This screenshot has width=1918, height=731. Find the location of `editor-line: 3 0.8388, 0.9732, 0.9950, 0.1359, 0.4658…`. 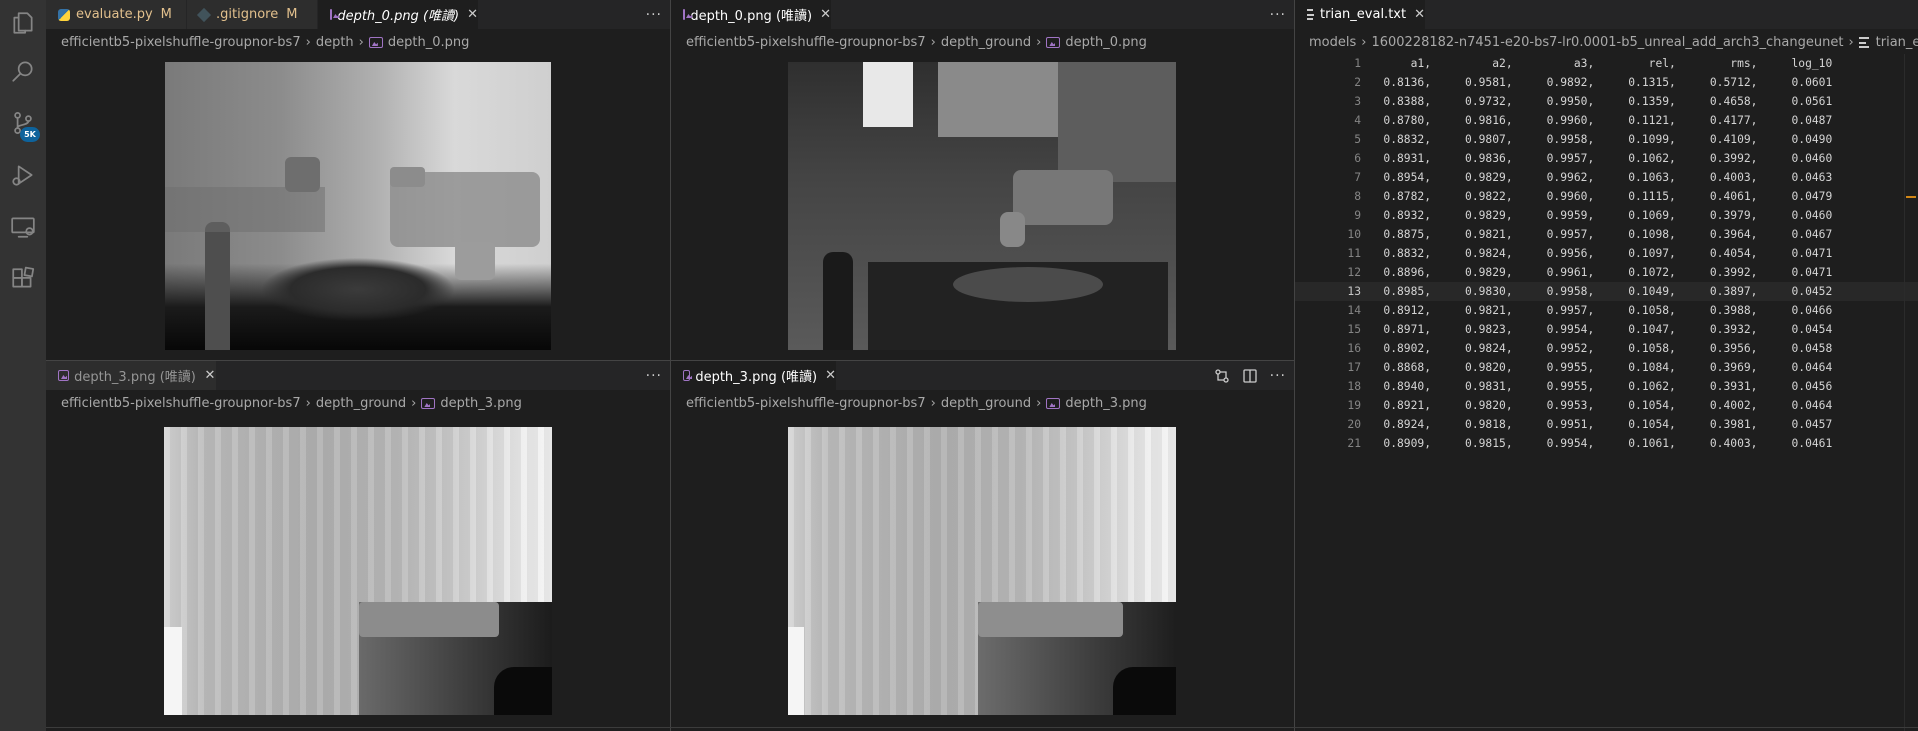

editor-line: 3 0.8388, 0.9732, 0.9950, 0.1359, 0.4658… is located at coordinates (1606, 101).